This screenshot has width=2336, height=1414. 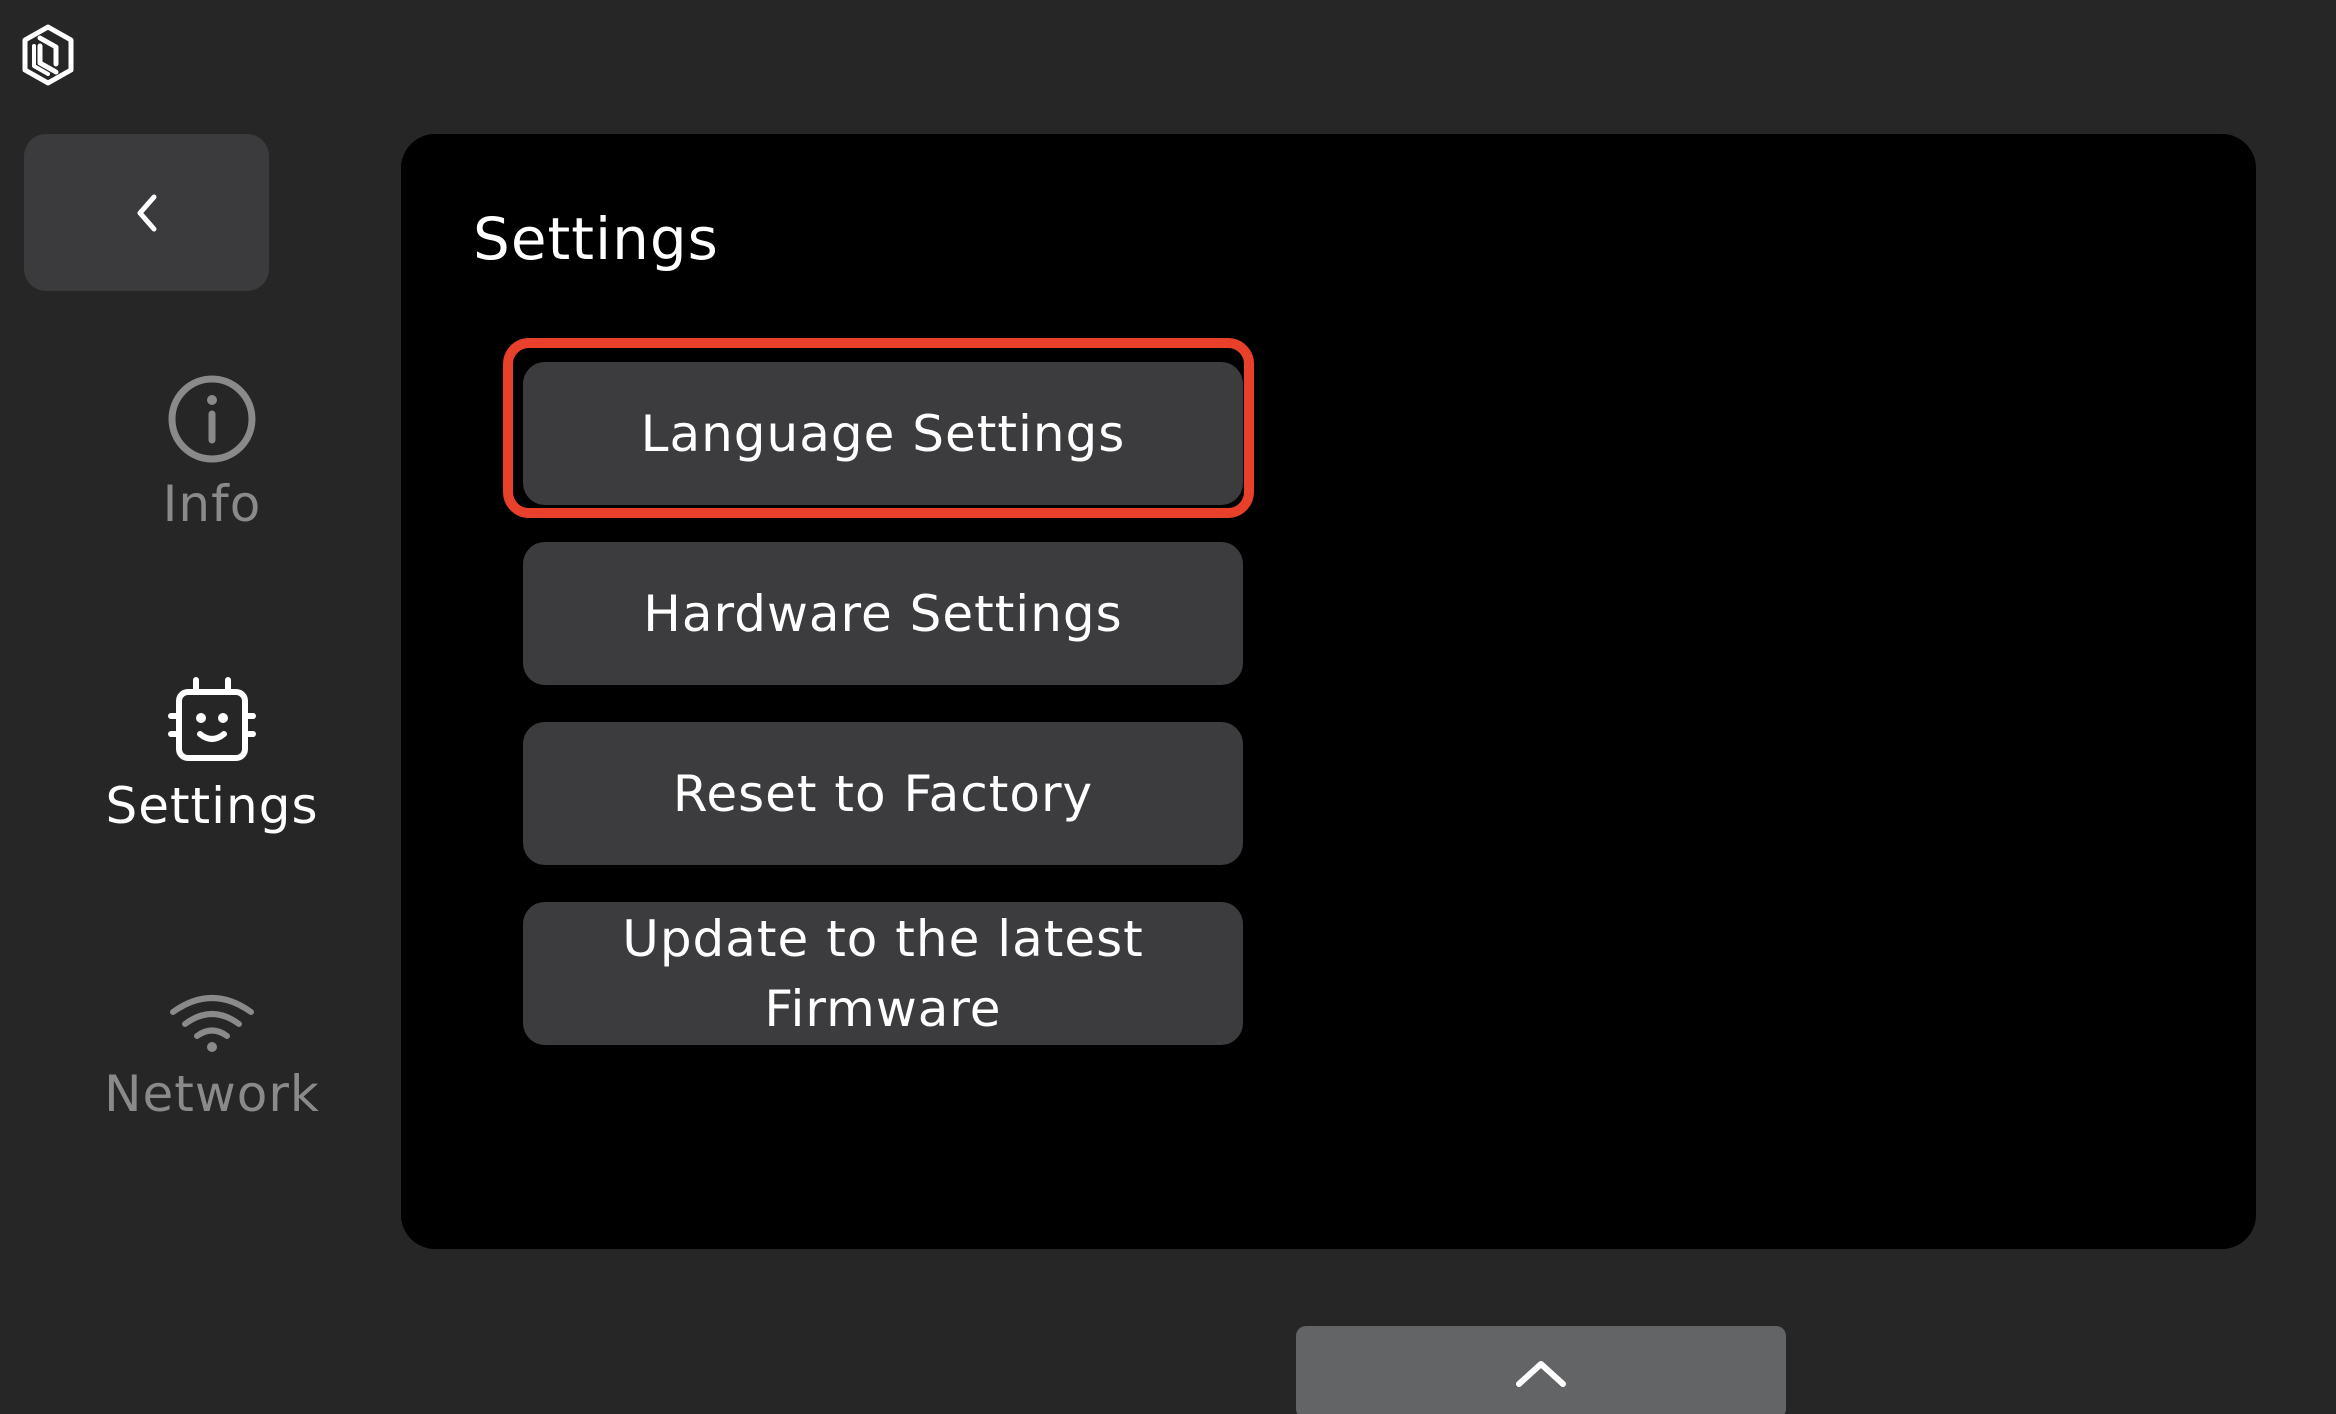 What do you see at coordinates (212, 1094) in the screenshot?
I see `sidebar-item-label: Network` at bounding box center [212, 1094].